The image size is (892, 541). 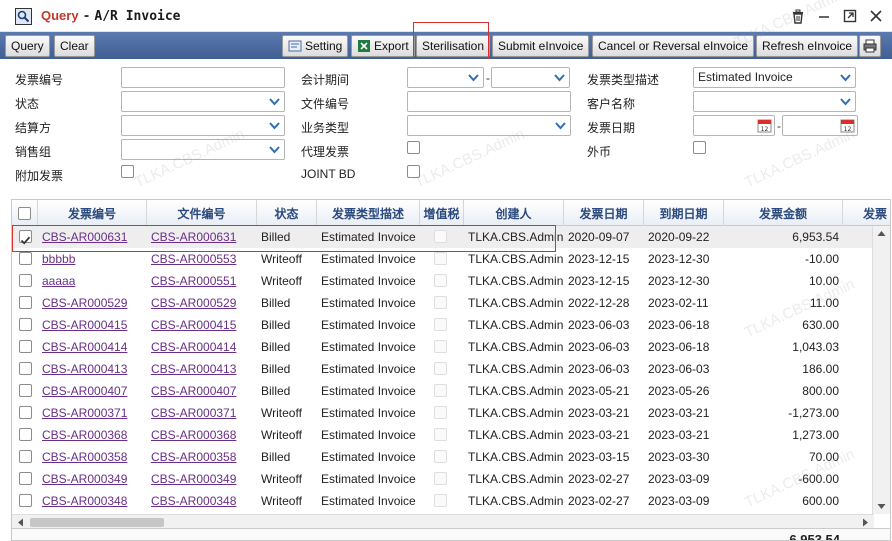 What do you see at coordinates (881, 506) in the screenshot?
I see `scroll-down-icon` at bounding box center [881, 506].